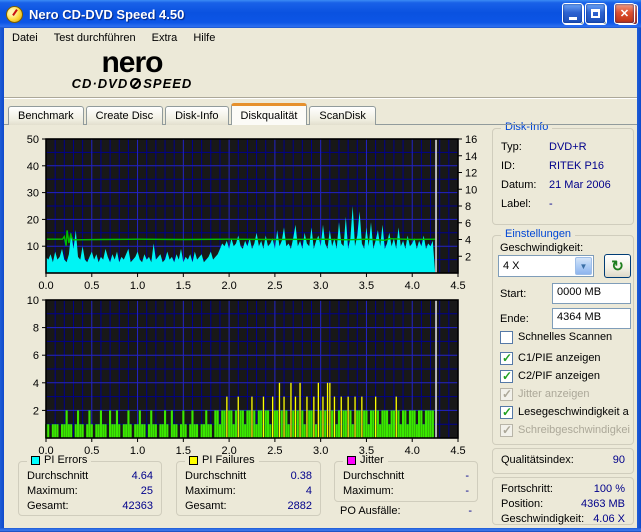  What do you see at coordinates (370, 511) in the screenshot?
I see `po-failures-label: PO Ausfälle:` at bounding box center [370, 511].